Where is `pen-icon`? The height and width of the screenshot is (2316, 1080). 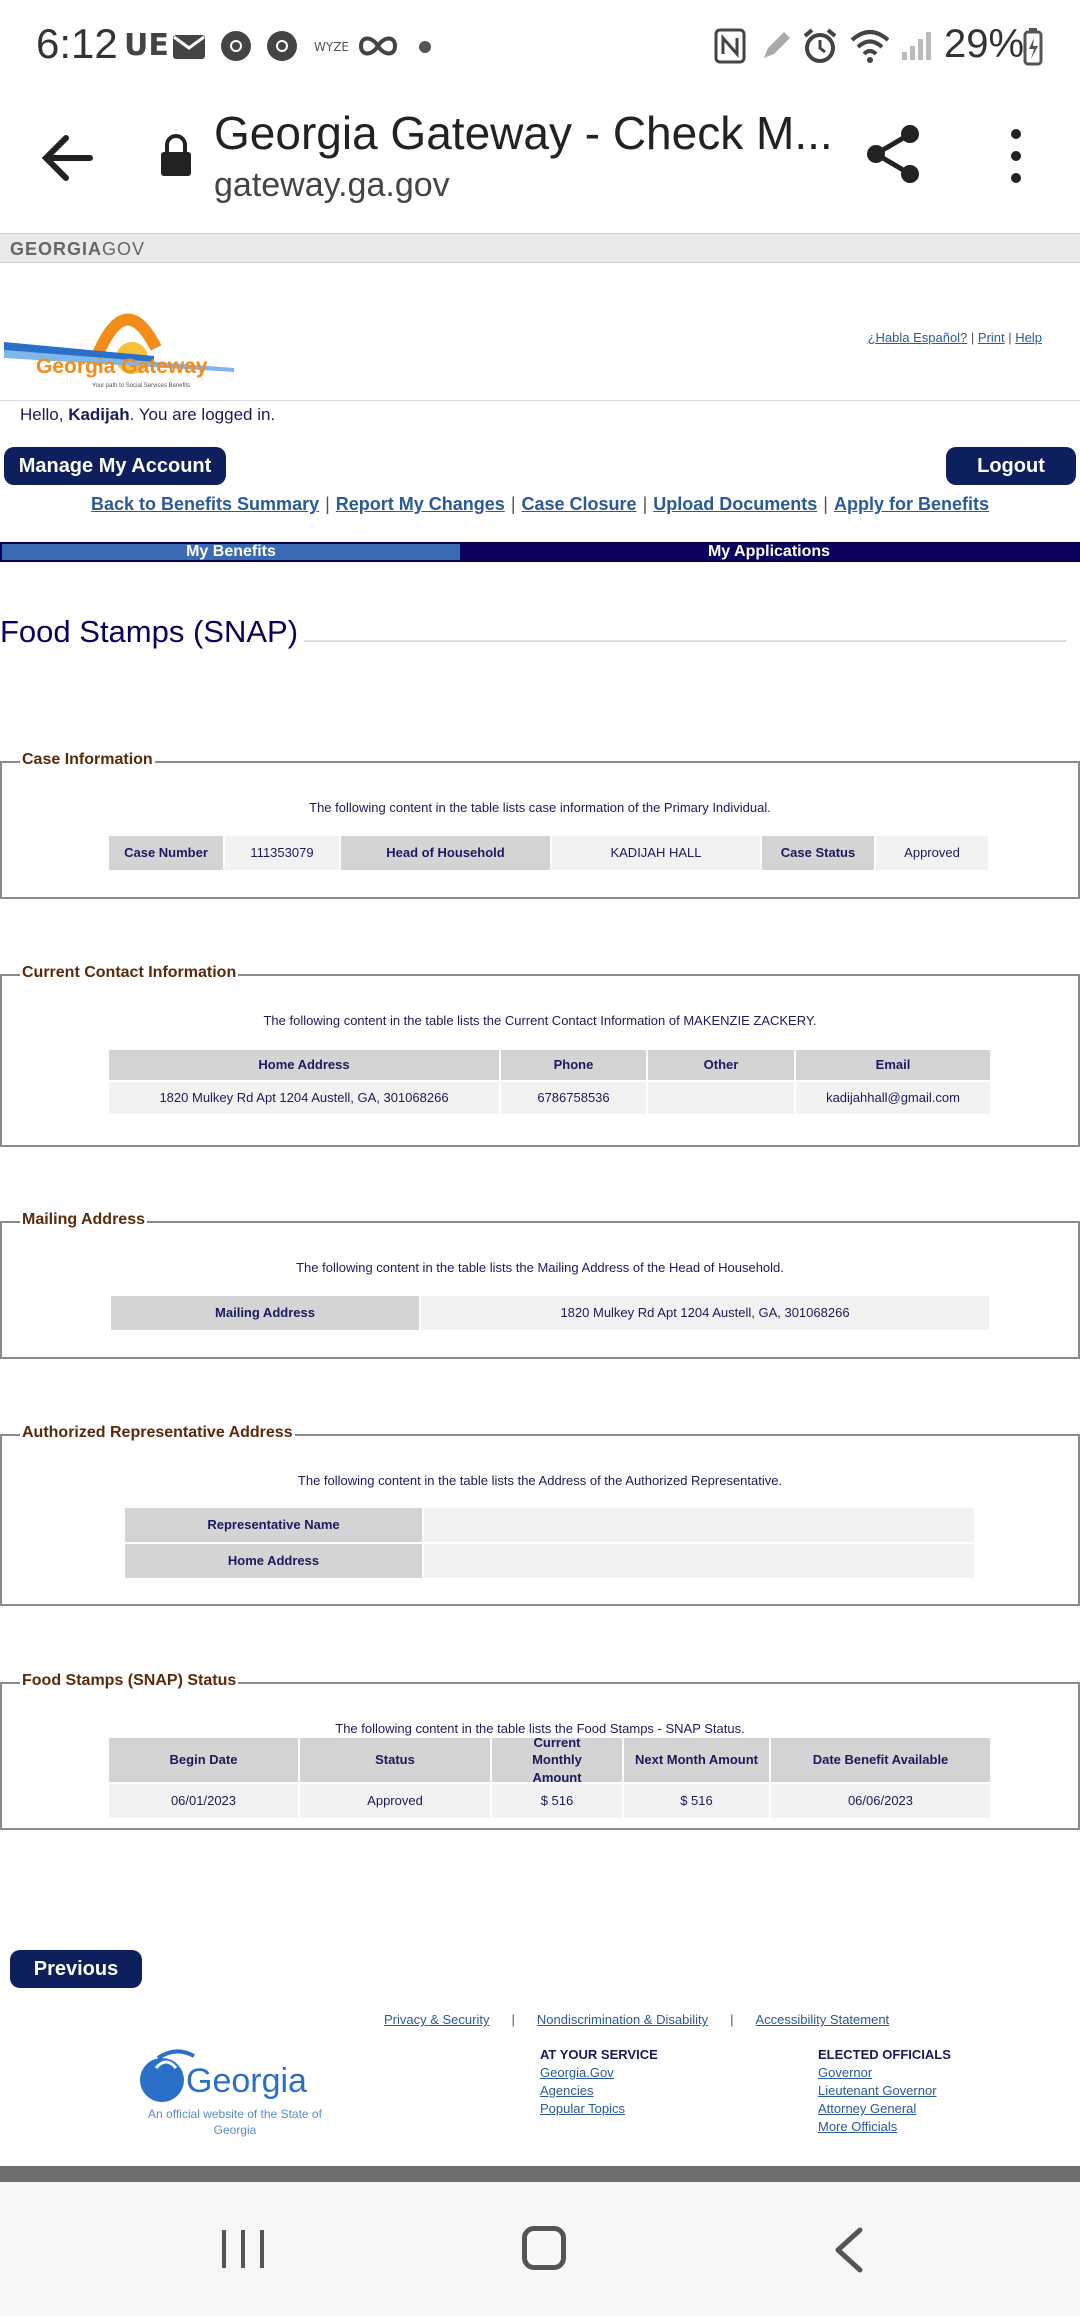 pen-icon is located at coordinates (777, 45).